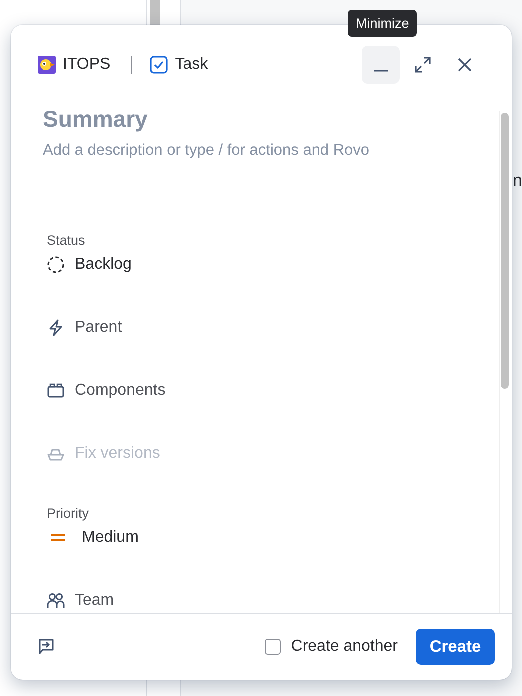 This screenshot has height=696, width=522. Describe the element at coordinates (191, 65) in the screenshot. I see `issue-type: Task` at that location.